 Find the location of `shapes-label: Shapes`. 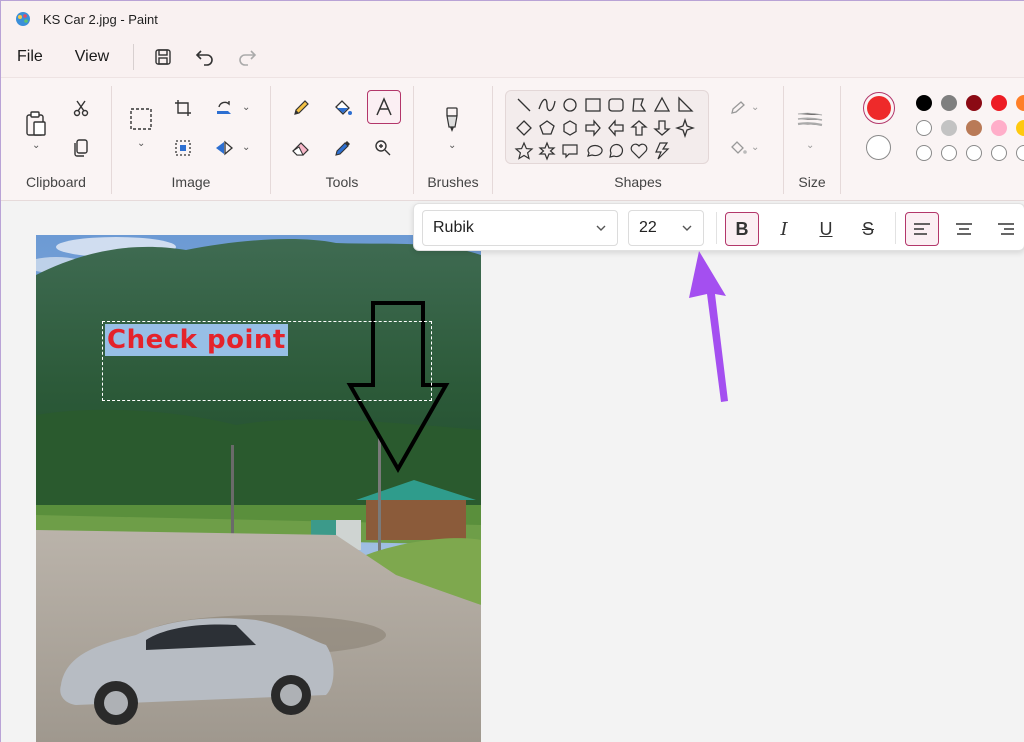

shapes-label: Shapes is located at coordinates (638, 182).